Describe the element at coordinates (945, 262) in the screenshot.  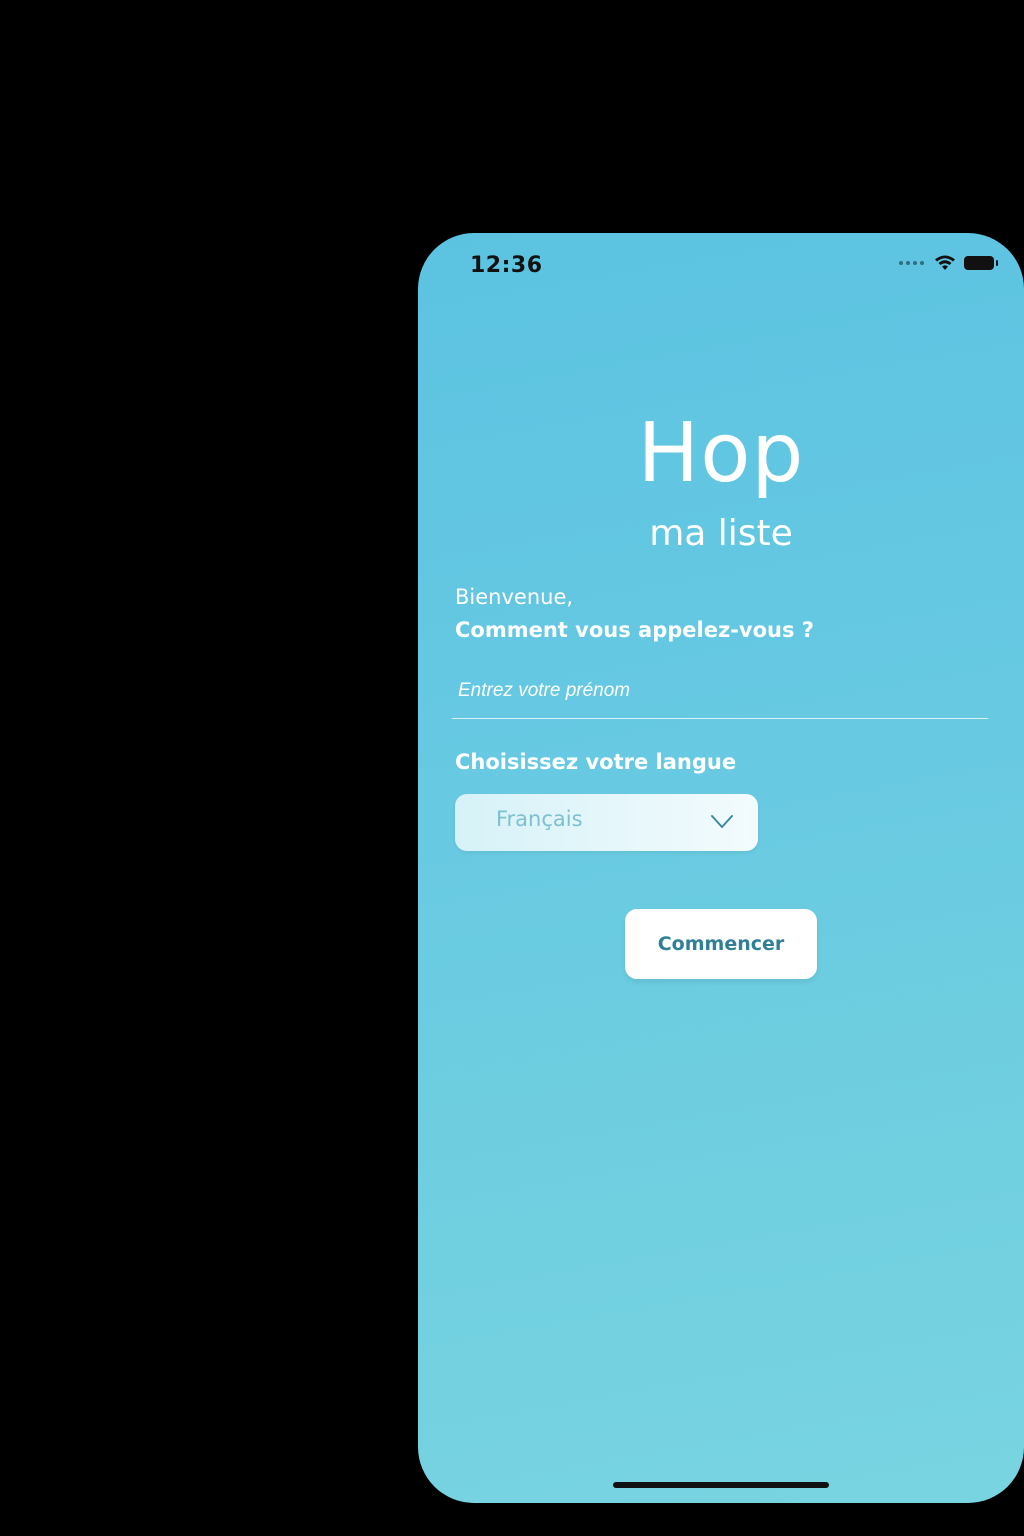
I see `wifi-icon` at that location.